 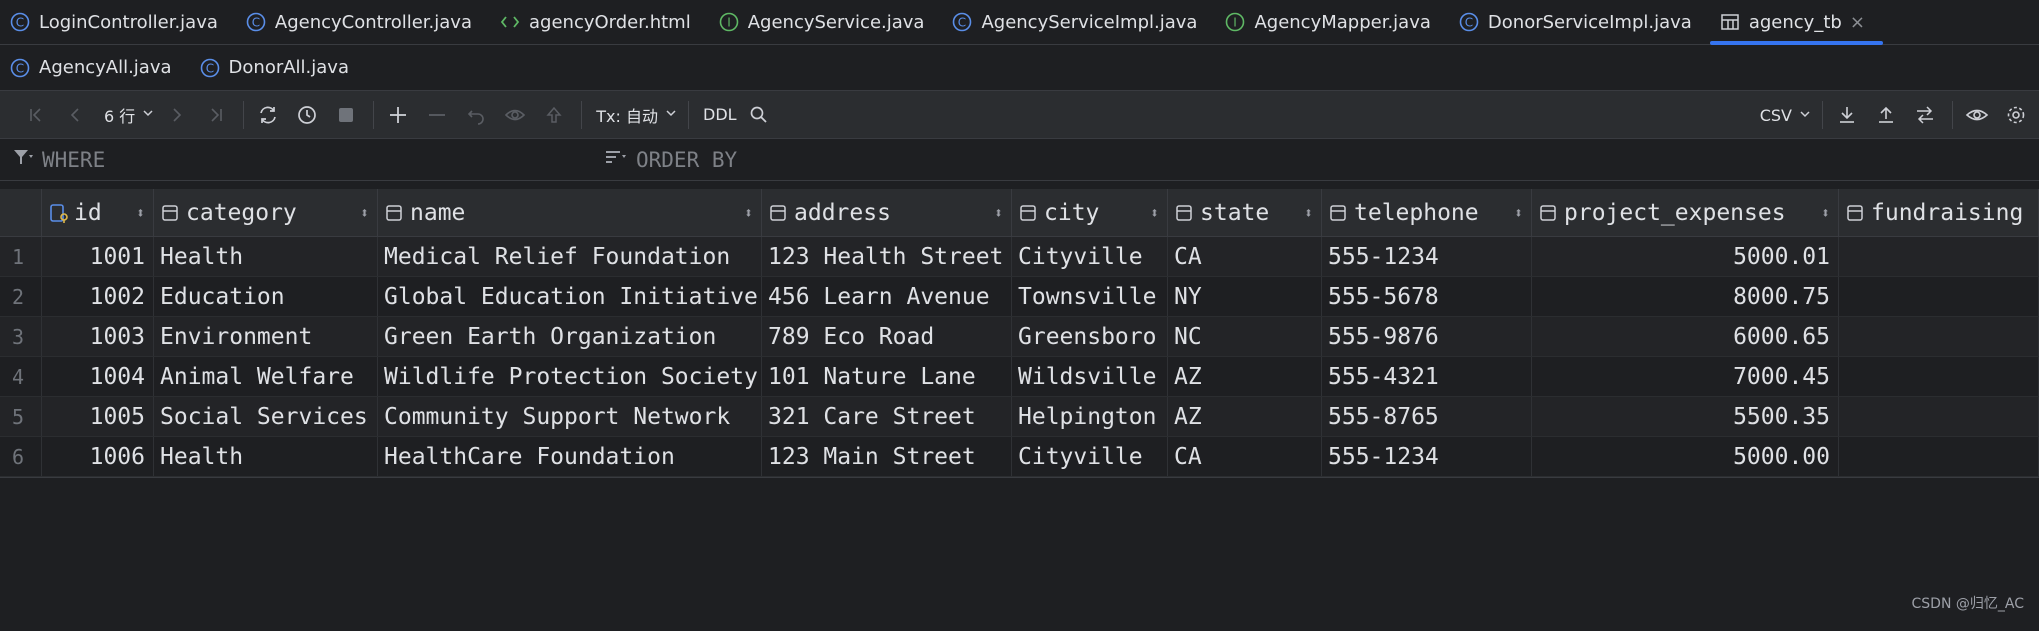 What do you see at coordinates (570, 296) in the screenshot?
I see `cell-name: Global Education Initiative` at bounding box center [570, 296].